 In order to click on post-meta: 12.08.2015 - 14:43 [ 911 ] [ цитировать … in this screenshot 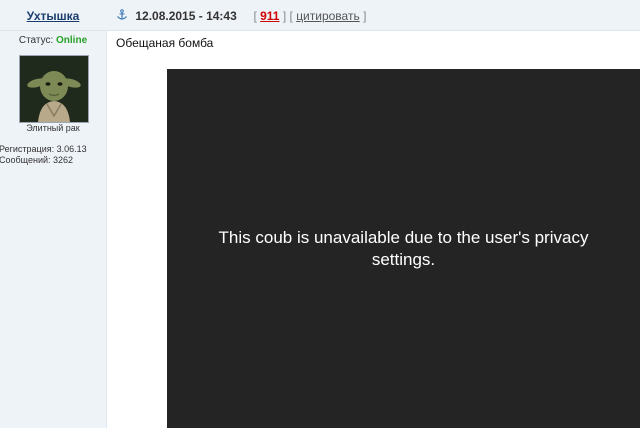, I will do `click(241, 16)`.